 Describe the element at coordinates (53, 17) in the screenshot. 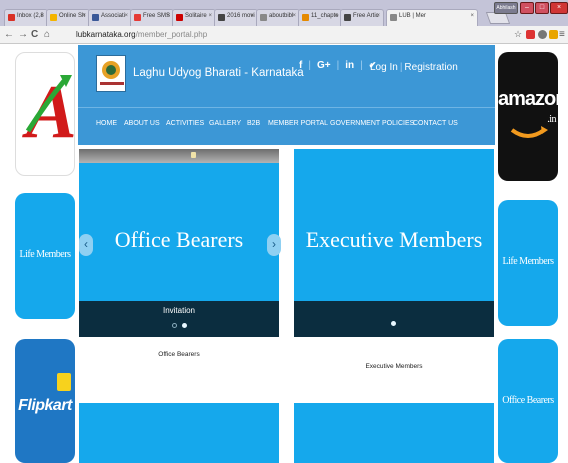

I see `shop-icon` at that location.